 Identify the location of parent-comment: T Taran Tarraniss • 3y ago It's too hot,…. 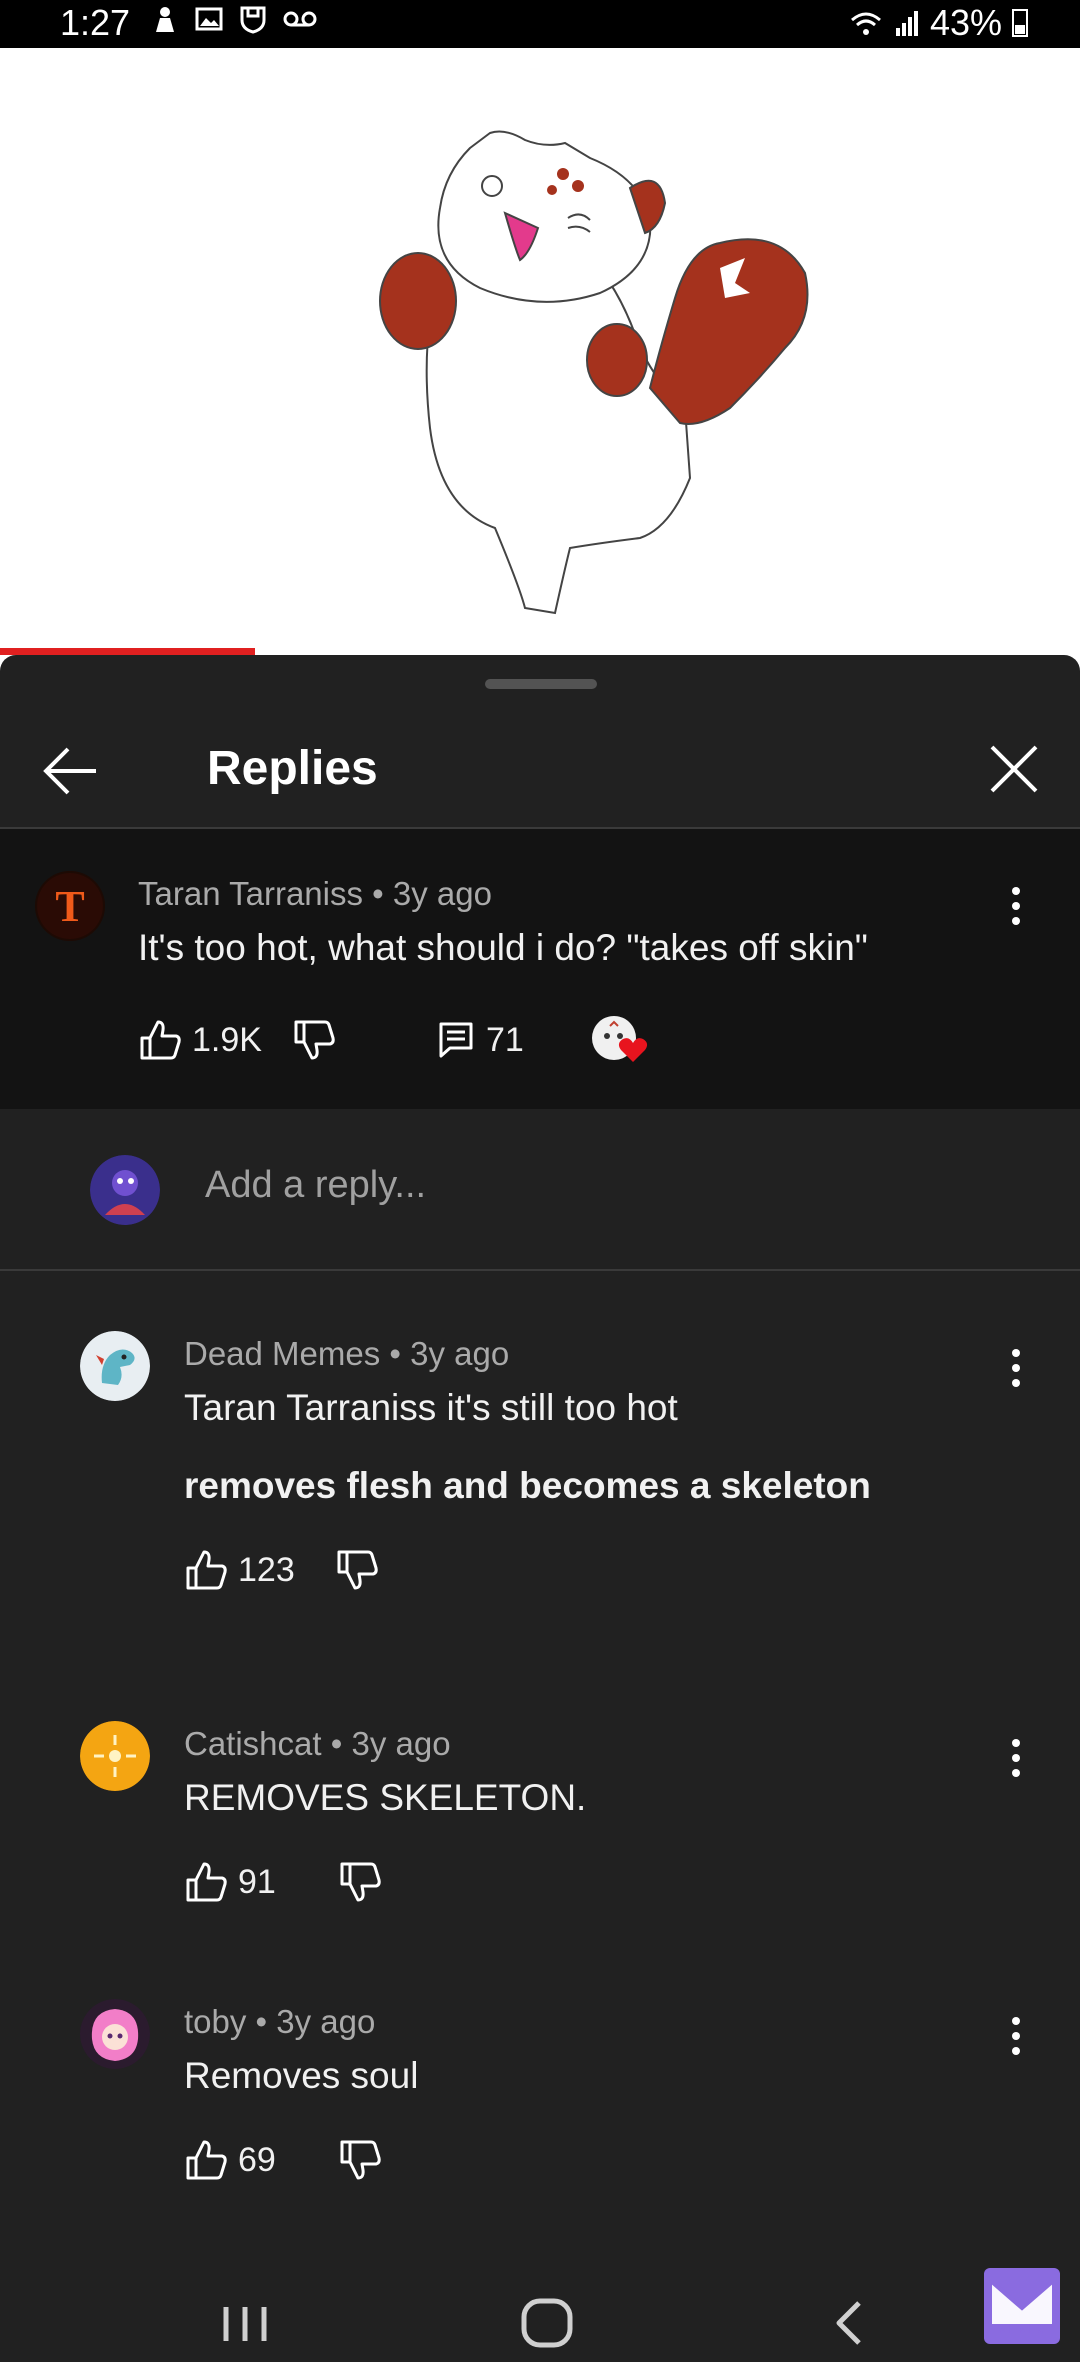
(540, 969).